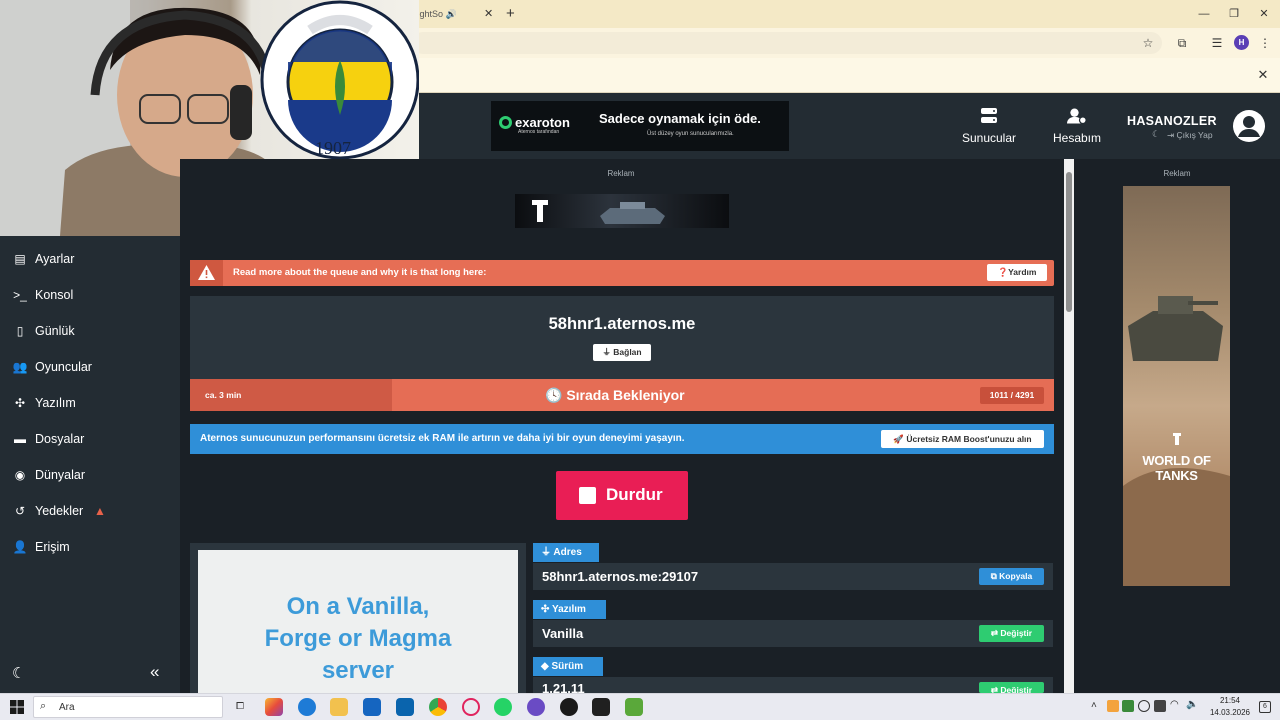 This screenshot has width=1280, height=720. I want to click on queue-warning-icon, so click(206, 273).